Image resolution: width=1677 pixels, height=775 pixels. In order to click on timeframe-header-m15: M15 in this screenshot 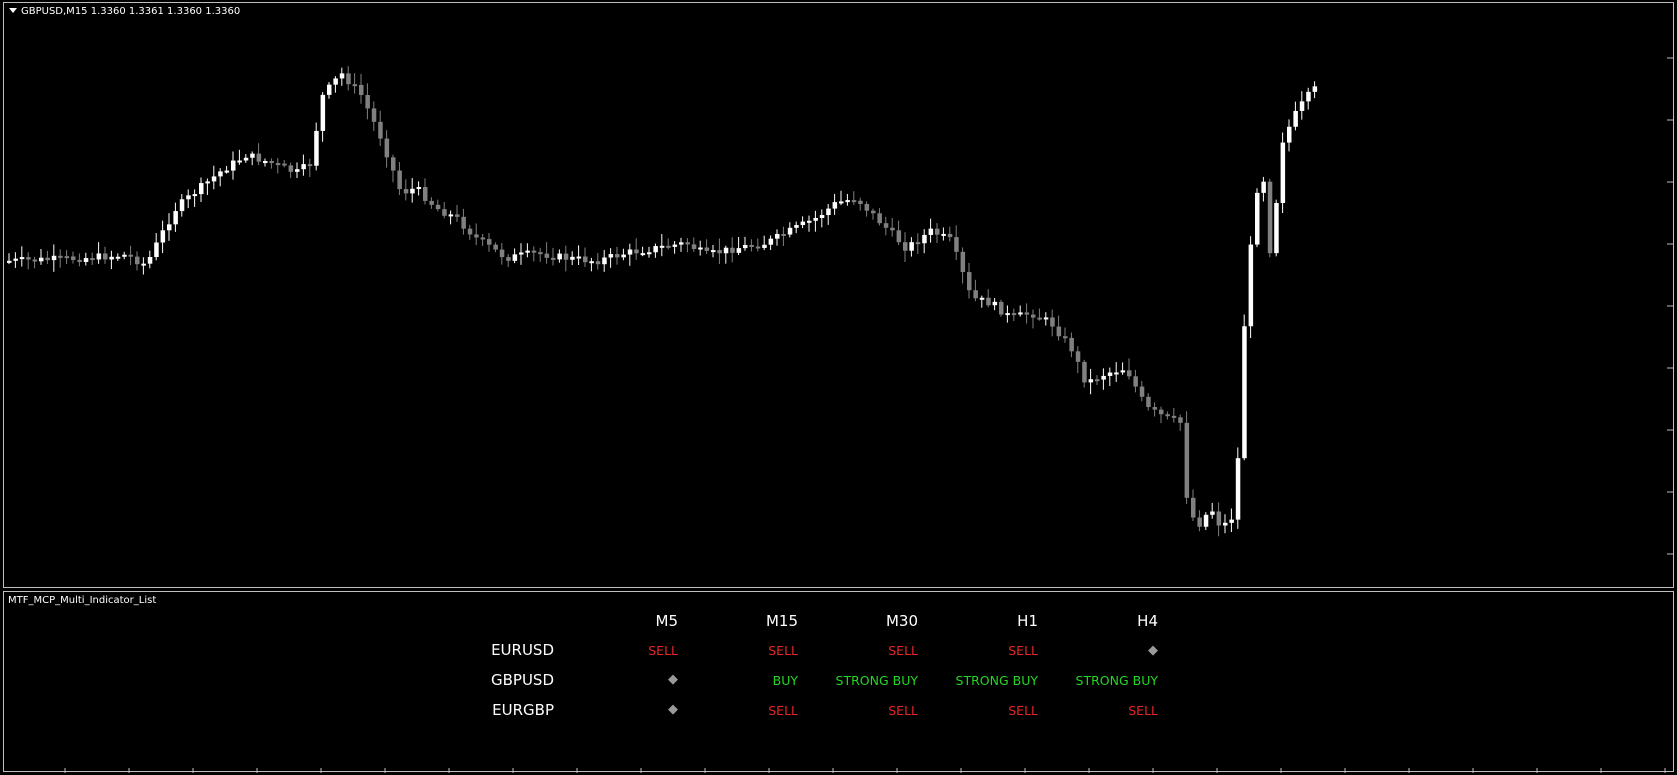, I will do `click(781, 621)`.